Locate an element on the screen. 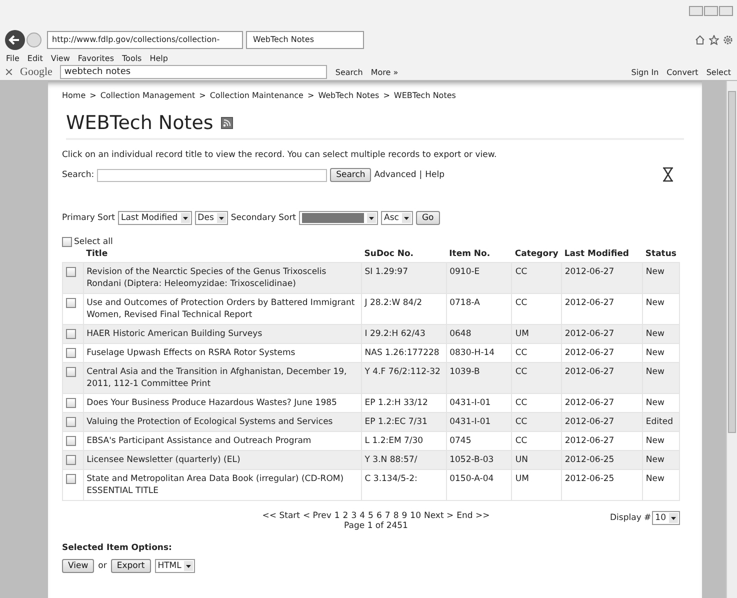 The height and width of the screenshot is (598, 737). select-link: Select is located at coordinates (718, 72).